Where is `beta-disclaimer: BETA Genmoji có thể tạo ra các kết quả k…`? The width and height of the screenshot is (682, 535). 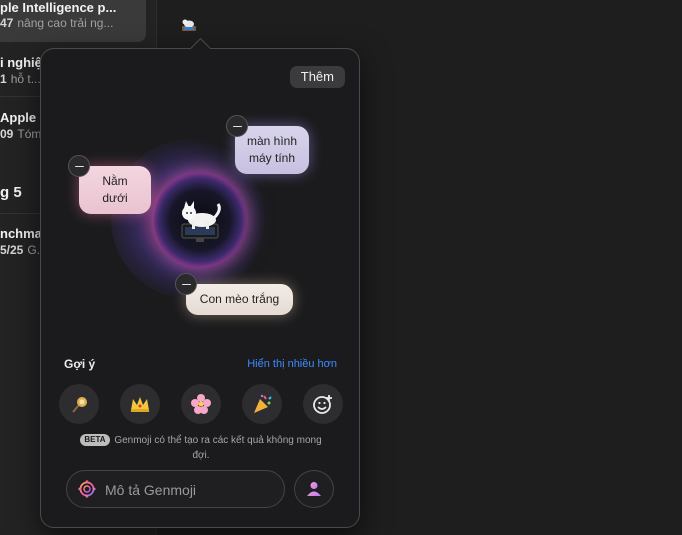
beta-disclaimer: BETA Genmoji có thể tạo ra các kết quả k… is located at coordinates (201, 448).